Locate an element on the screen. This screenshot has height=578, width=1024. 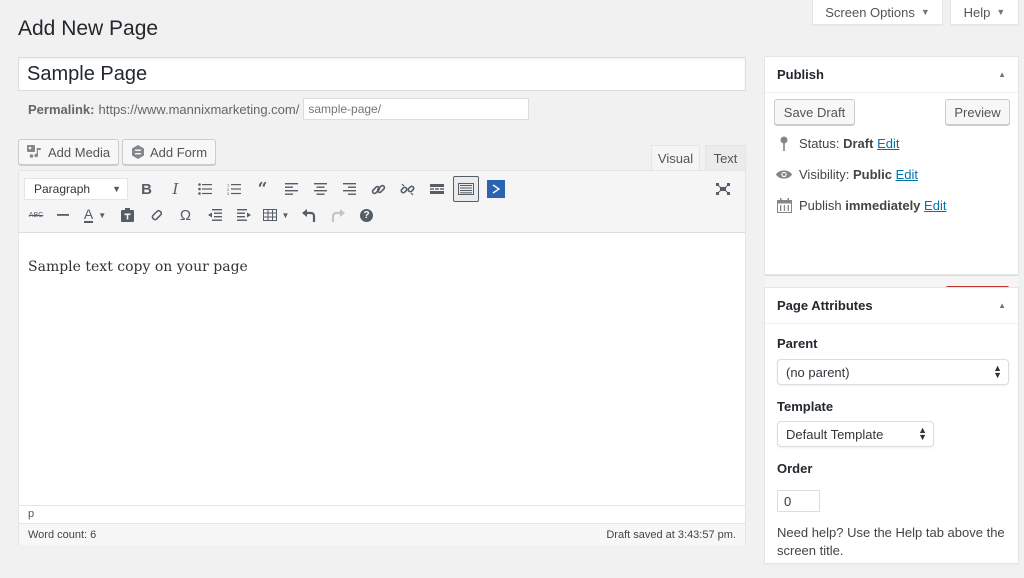
help-label: Help is located at coordinates (977, 12).